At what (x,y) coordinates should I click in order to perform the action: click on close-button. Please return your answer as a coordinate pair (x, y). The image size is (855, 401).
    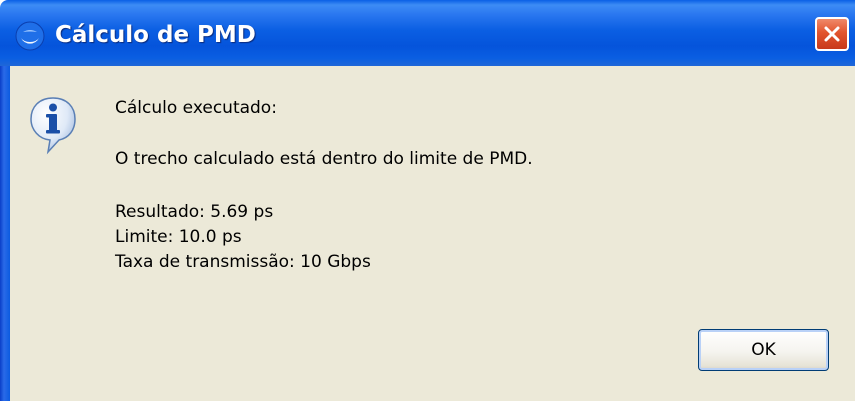
    Looking at the image, I should click on (832, 34).